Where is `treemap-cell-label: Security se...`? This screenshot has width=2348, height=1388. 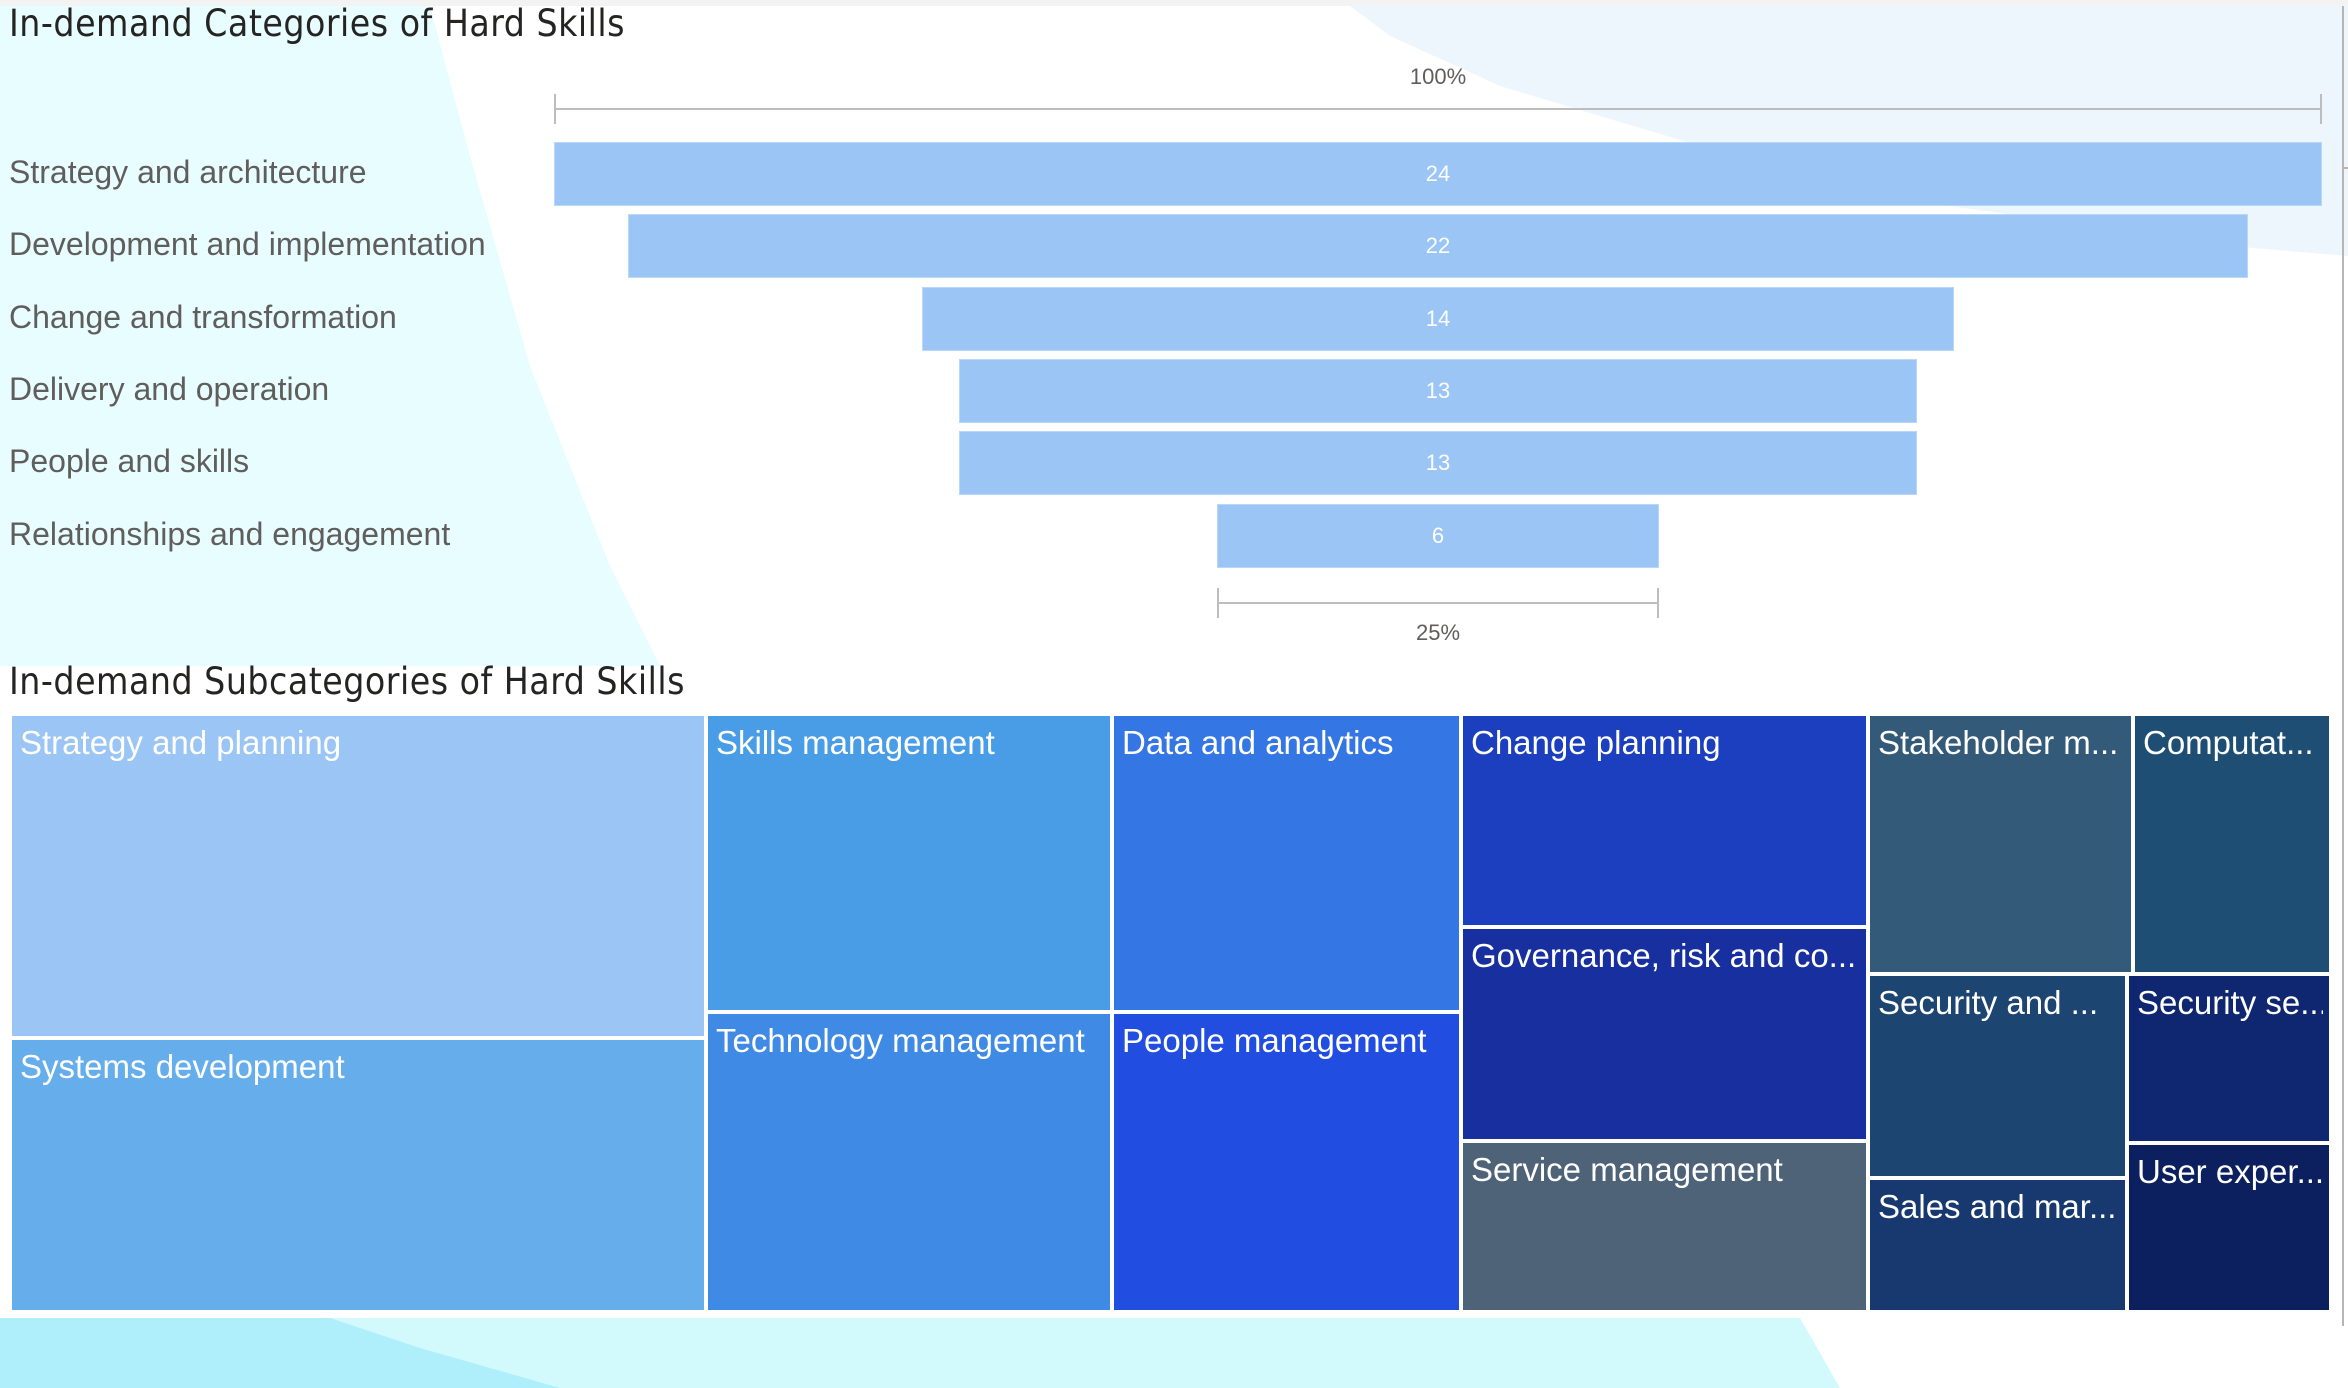
treemap-cell-label: Security se... is located at coordinates (2230, 1002).